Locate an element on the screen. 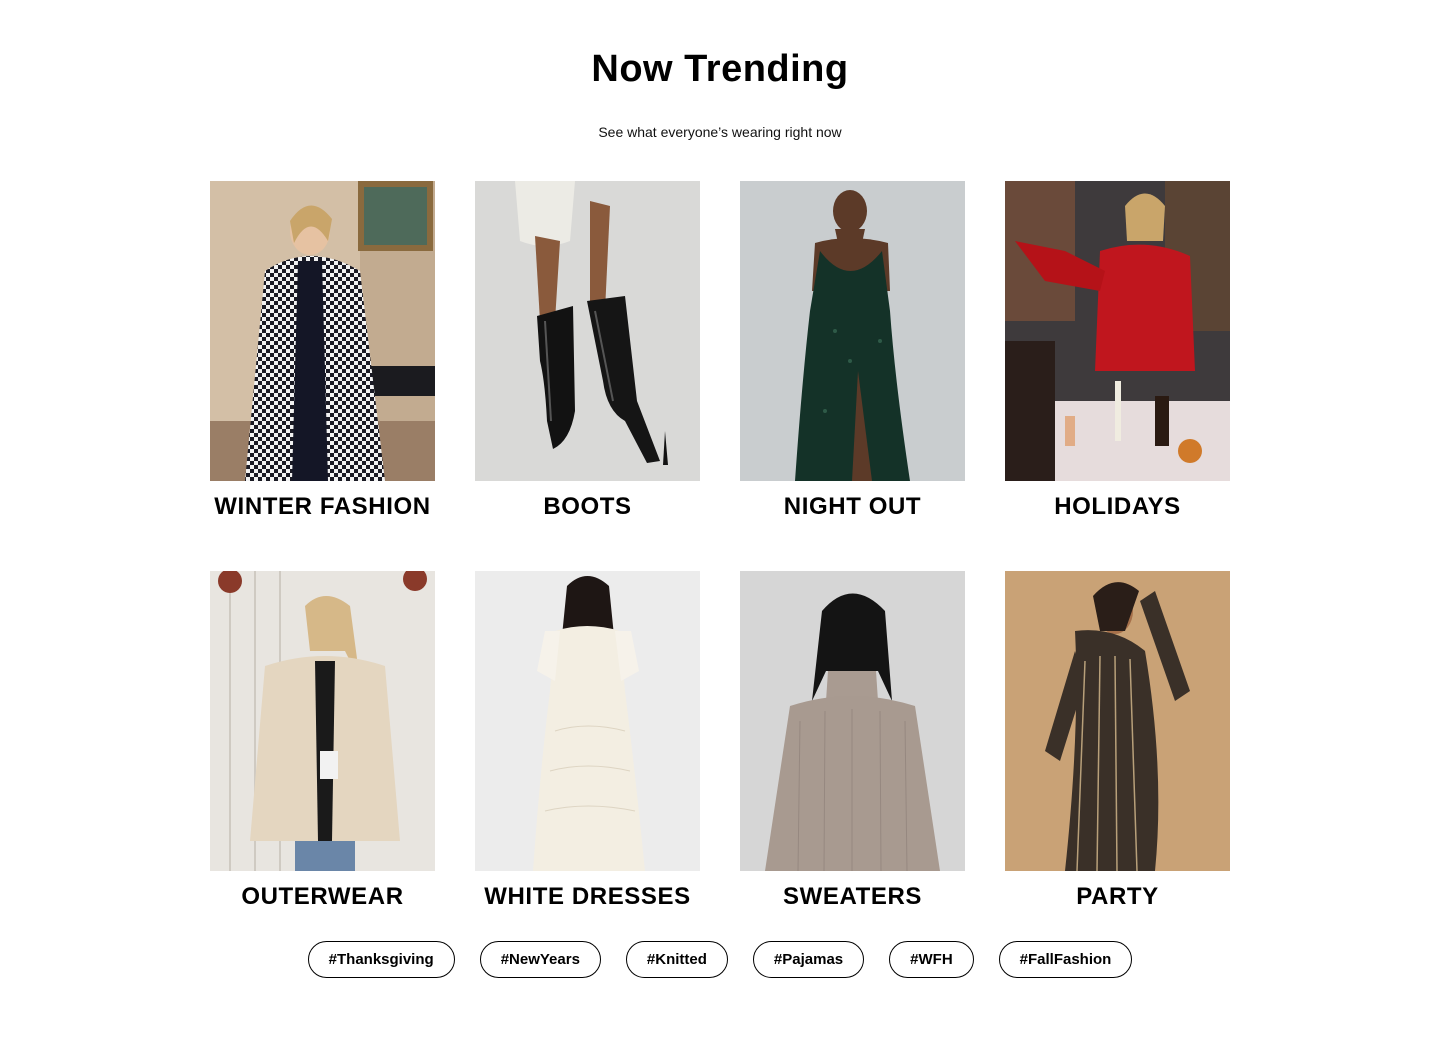  black-knee-high-boots-photo is located at coordinates (587, 331).